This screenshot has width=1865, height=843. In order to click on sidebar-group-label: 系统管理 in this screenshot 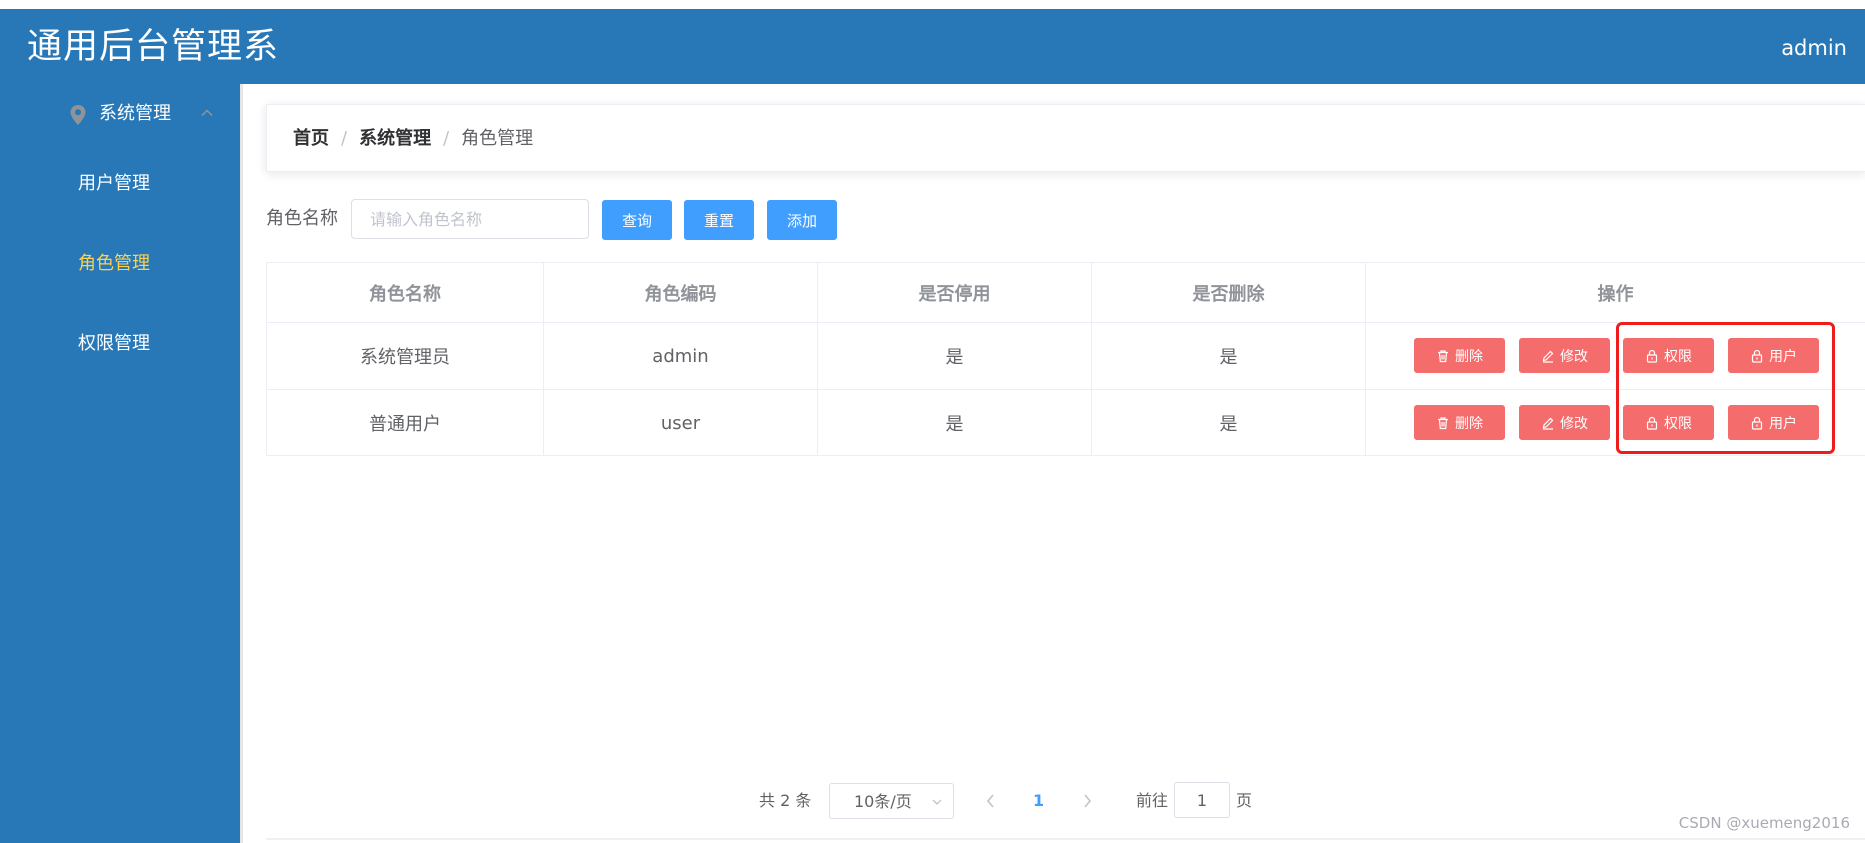, I will do `click(135, 113)`.